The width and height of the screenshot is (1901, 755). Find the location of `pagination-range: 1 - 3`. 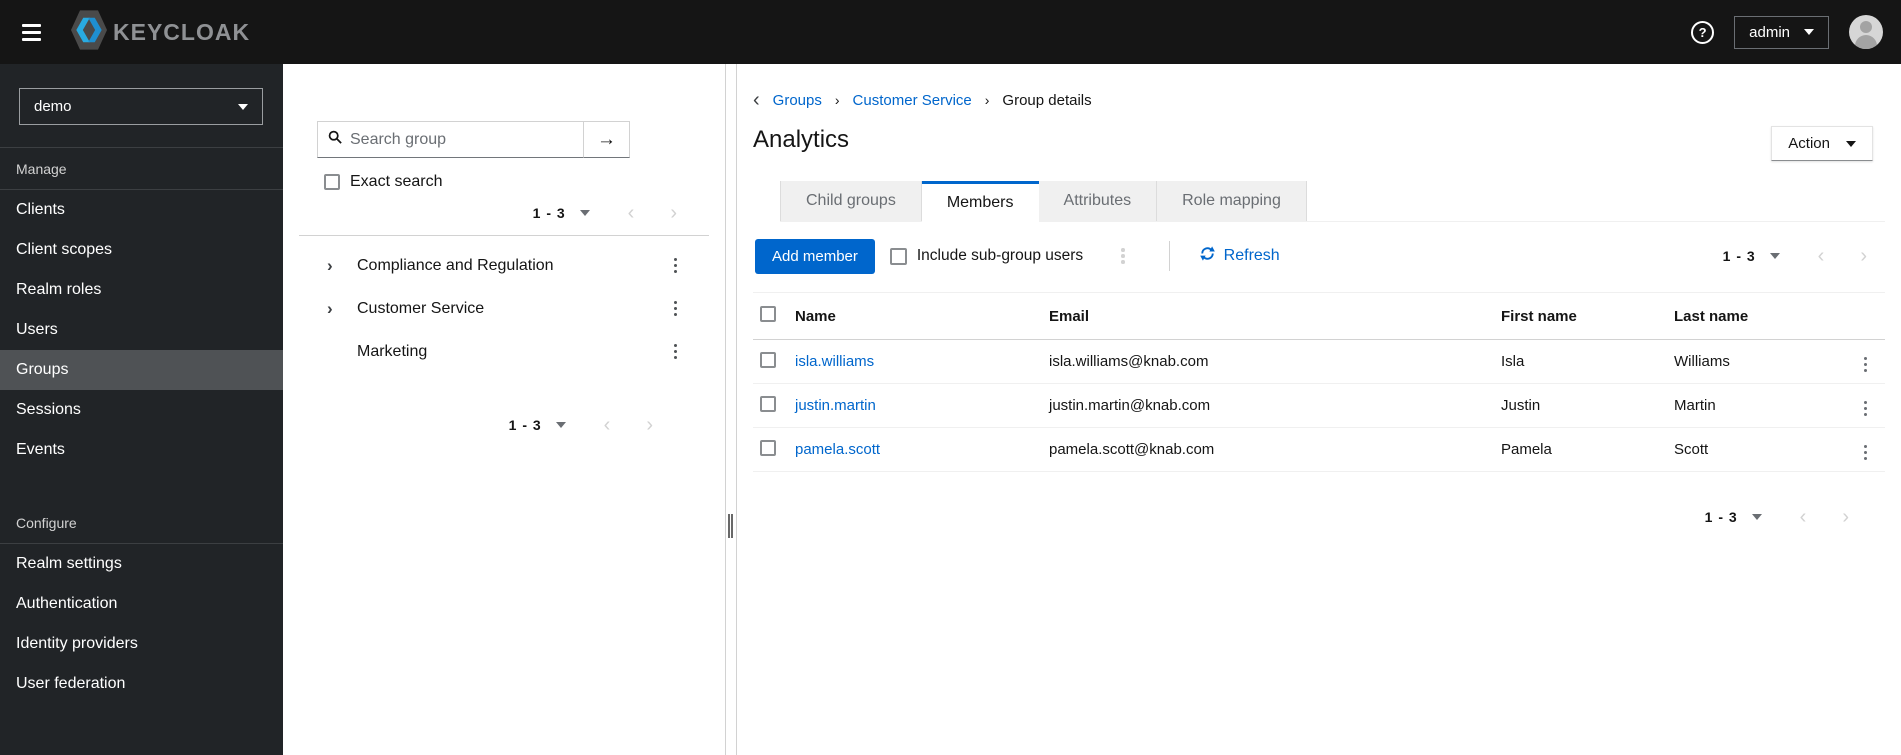

pagination-range: 1 - 3 is located at coordinates (1739, 256).